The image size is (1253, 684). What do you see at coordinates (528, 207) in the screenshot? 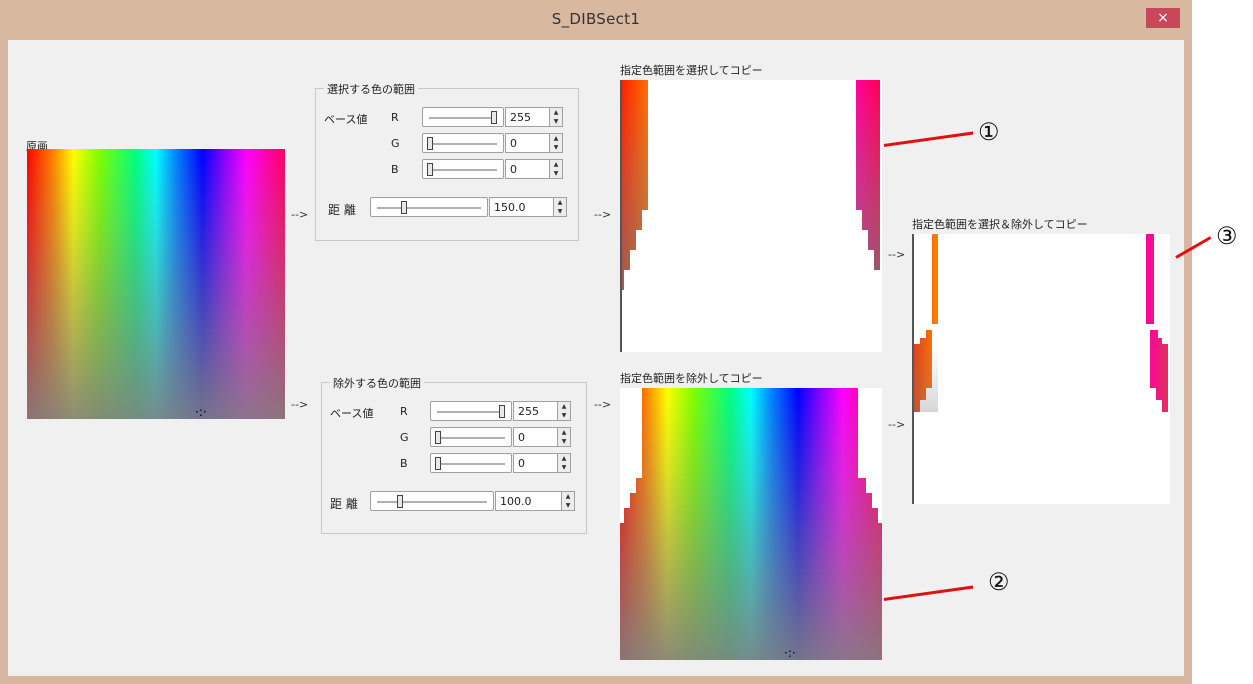
I see `select-distance-spinbox: 150.0 ▲ ▼` at bounding box center [528, 207].